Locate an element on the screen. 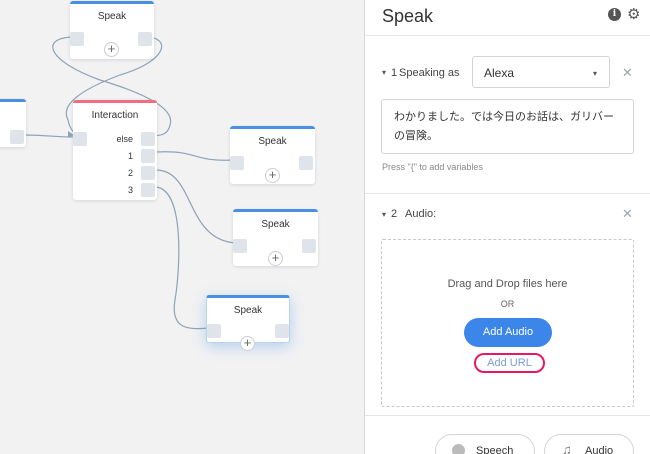 Image resolution: width=650 pixels, height=454 pixels. speech-icon is located at coordinates (458, 449).